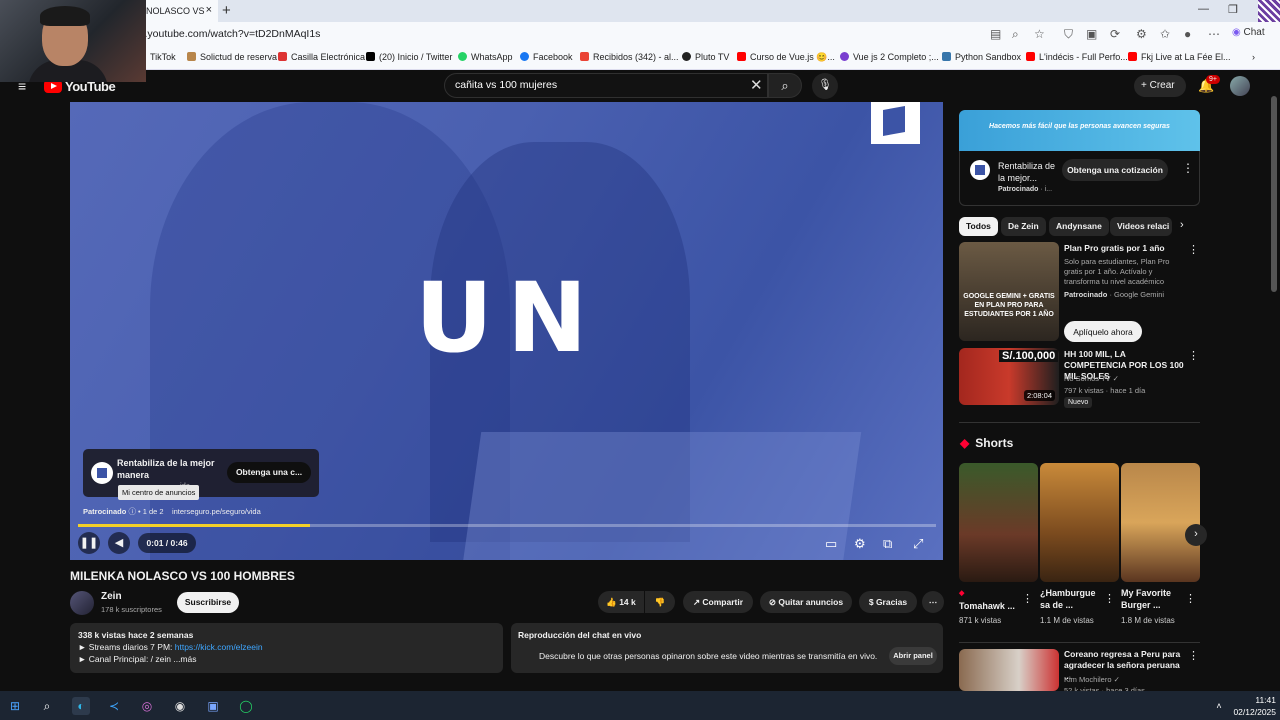  What do you see at coordinates (1126, 680) in the screenshot?
I see `rec-channel: Kim Mochilero ✓` at bounding box center [1126, 680].